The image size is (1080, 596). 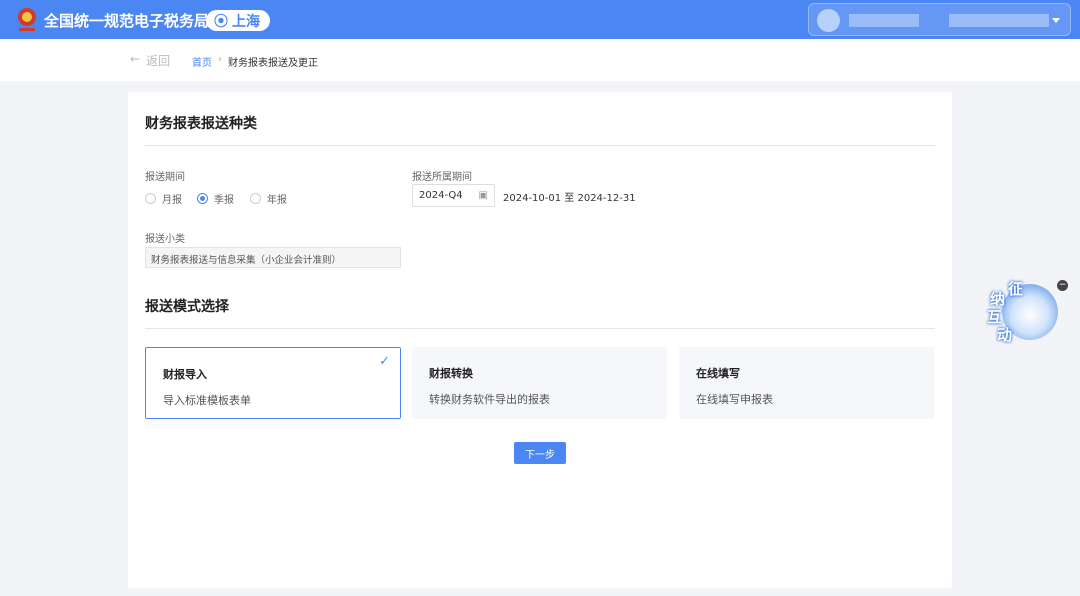 What do you see at coordinates (806, 383) in the screenshot?
I see `mode-card-online: 在线填写在线填写申报表` at bounding box center [806, 383].